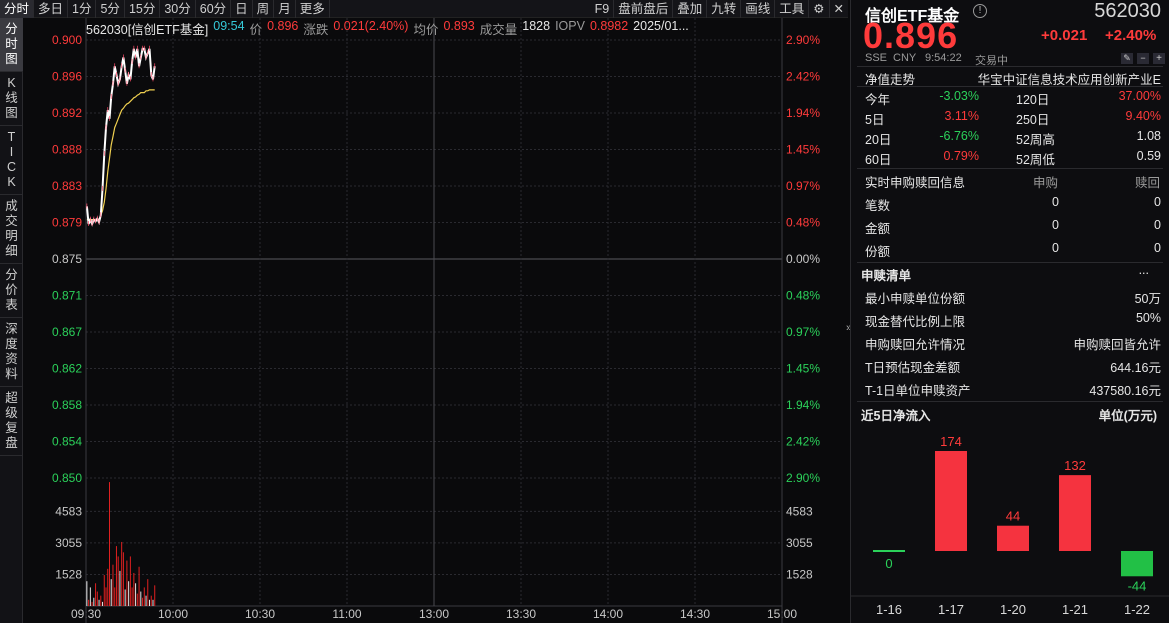 The width and height of the screenshot is (1169, 623). Describe the element at coordinates (110, 9) in the screenshot. I see `period-tab-3: 5分` at that location.